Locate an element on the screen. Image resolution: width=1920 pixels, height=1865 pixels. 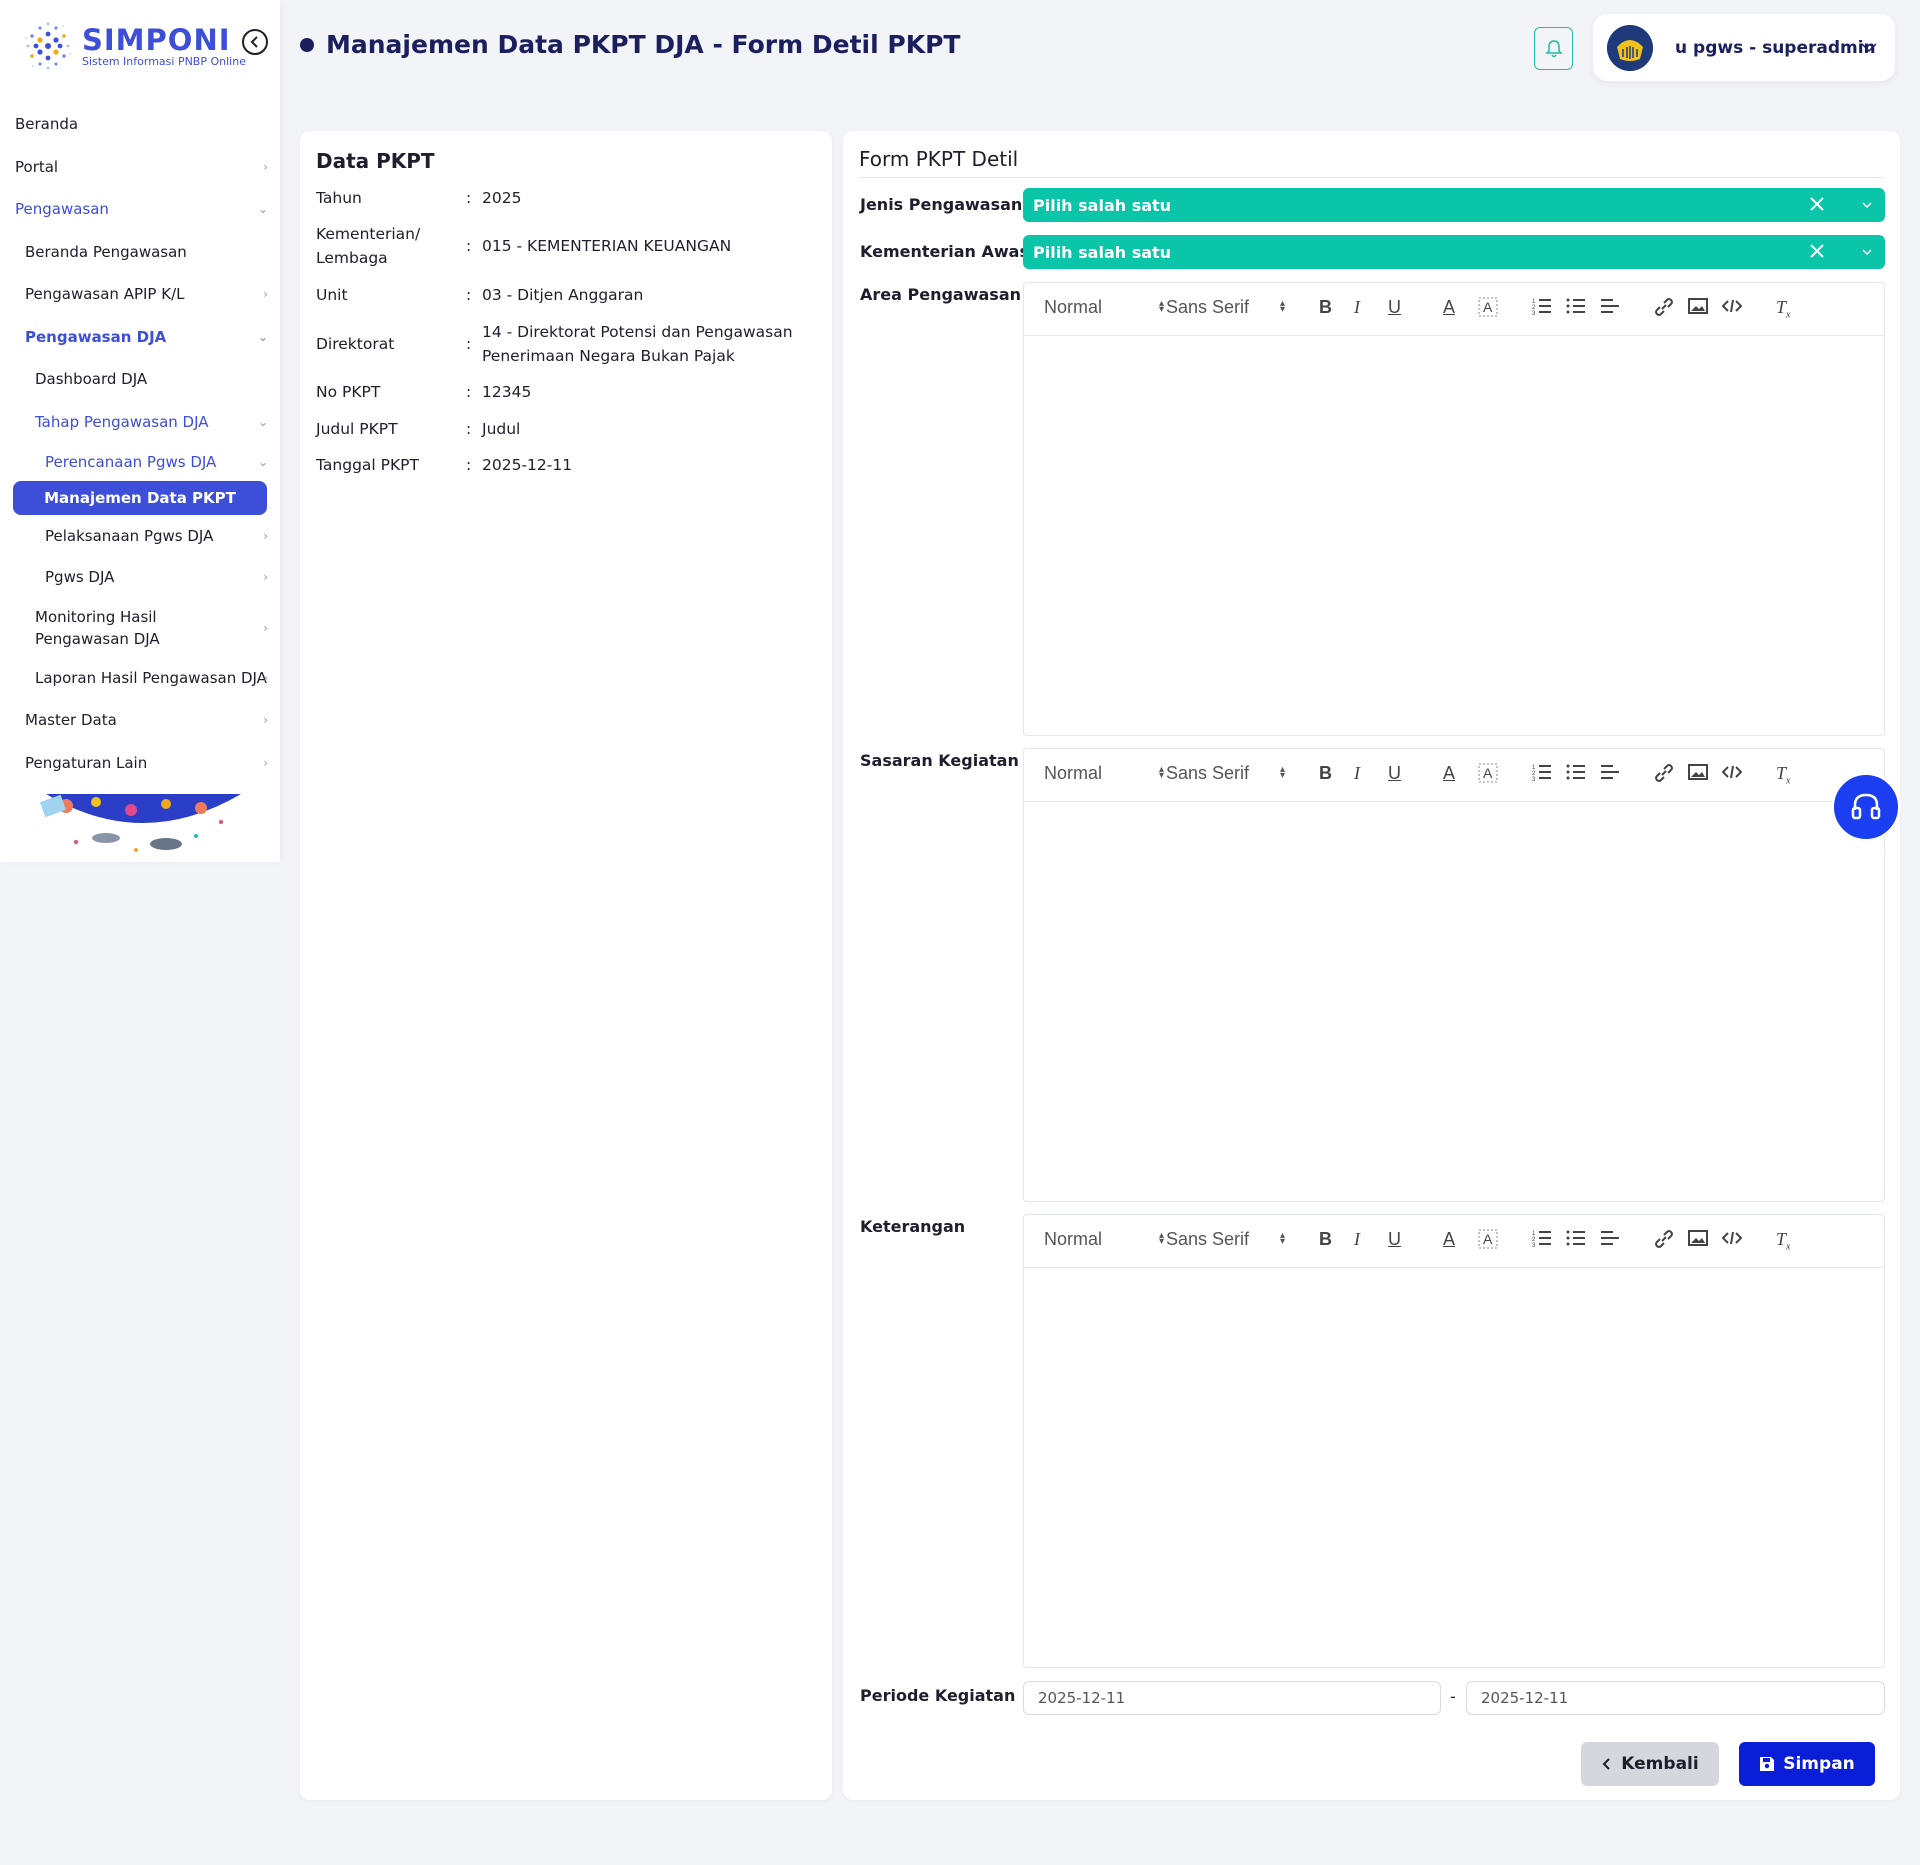
sidebar-item-portal: Portal › is located at coordinates (140, 167).